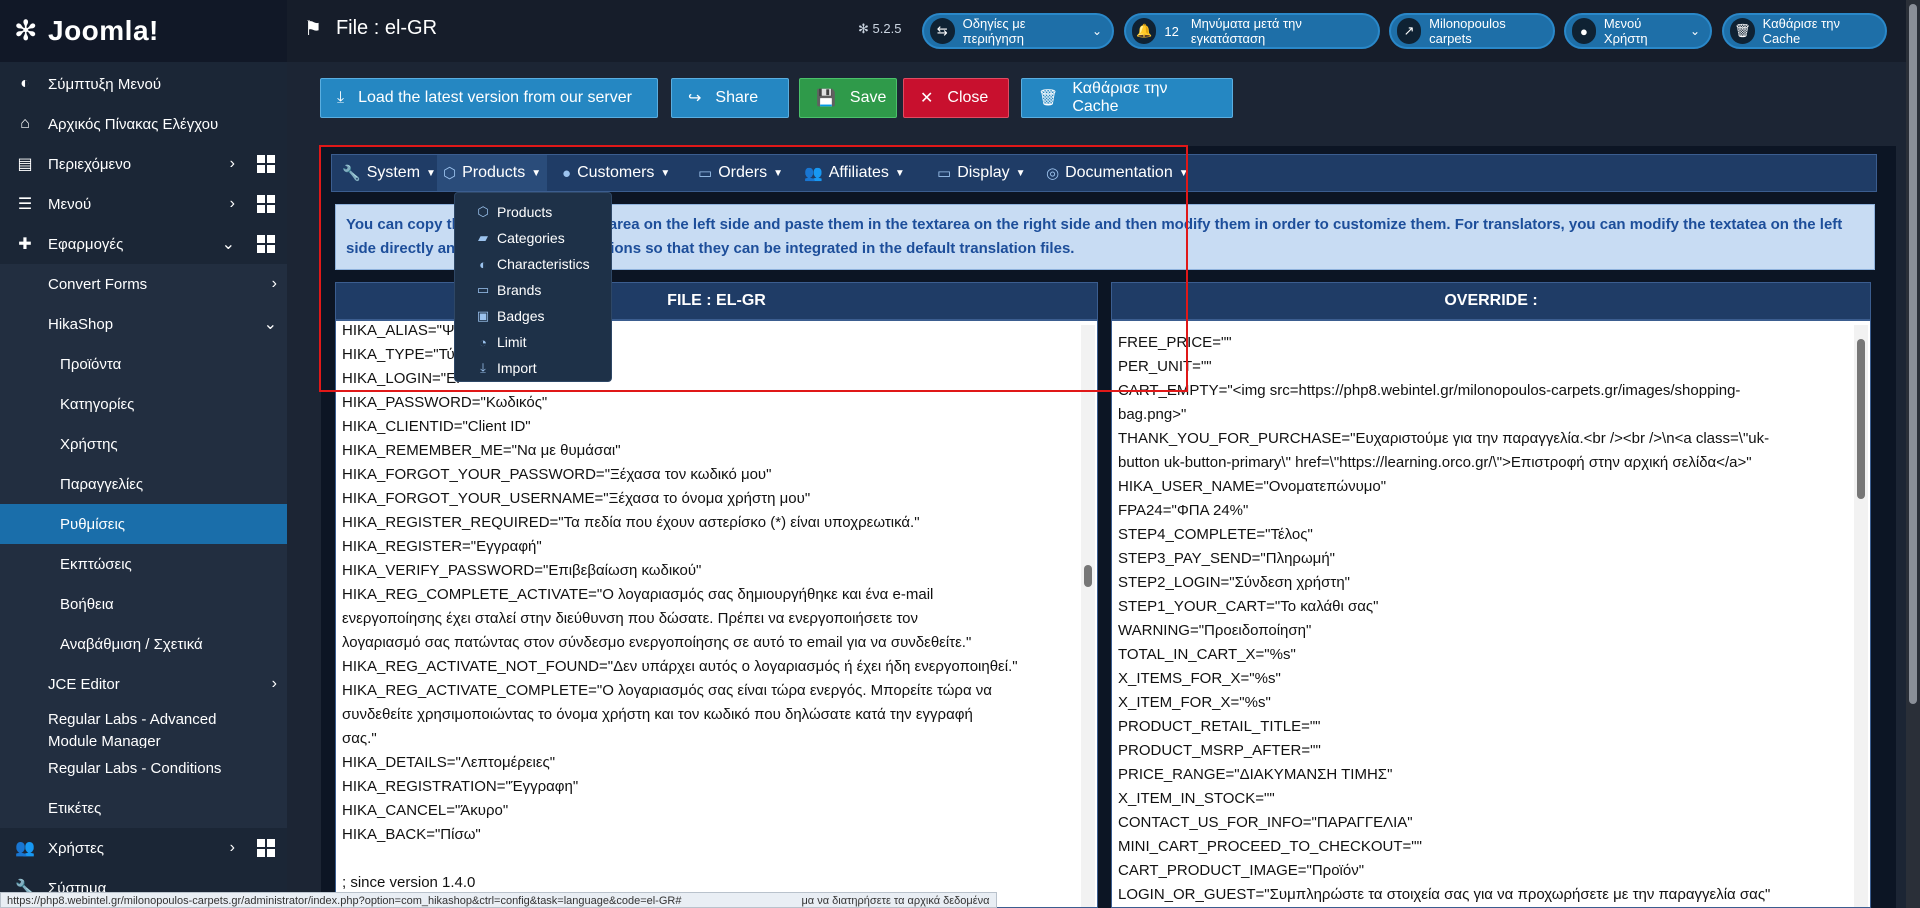  Describe the element at coordinates (981, 173) in the screenshot. I see `menu-display: ▭ Display ▼` at that location.